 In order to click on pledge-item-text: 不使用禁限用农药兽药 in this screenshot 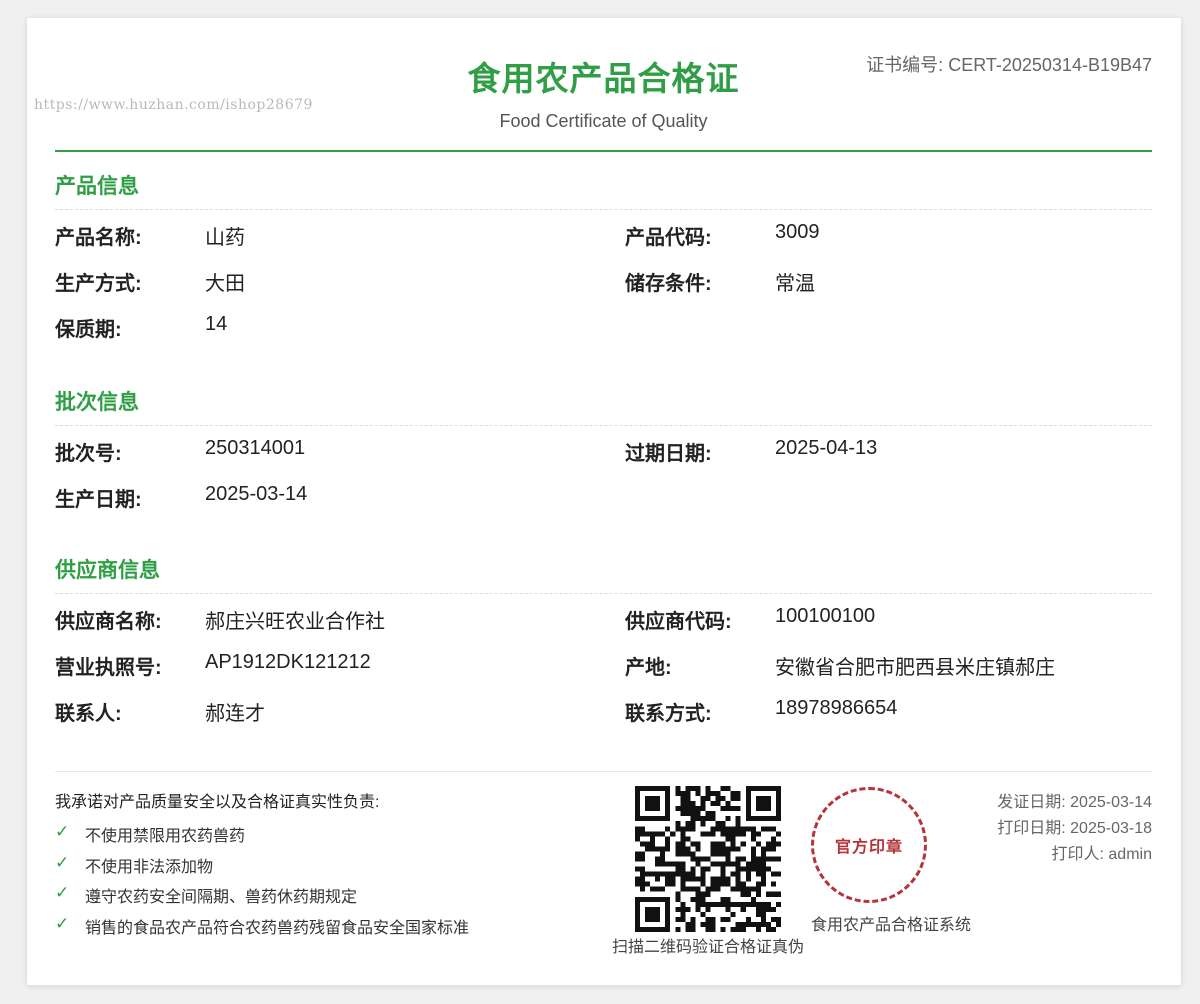, I will do `click(165, 836)`.